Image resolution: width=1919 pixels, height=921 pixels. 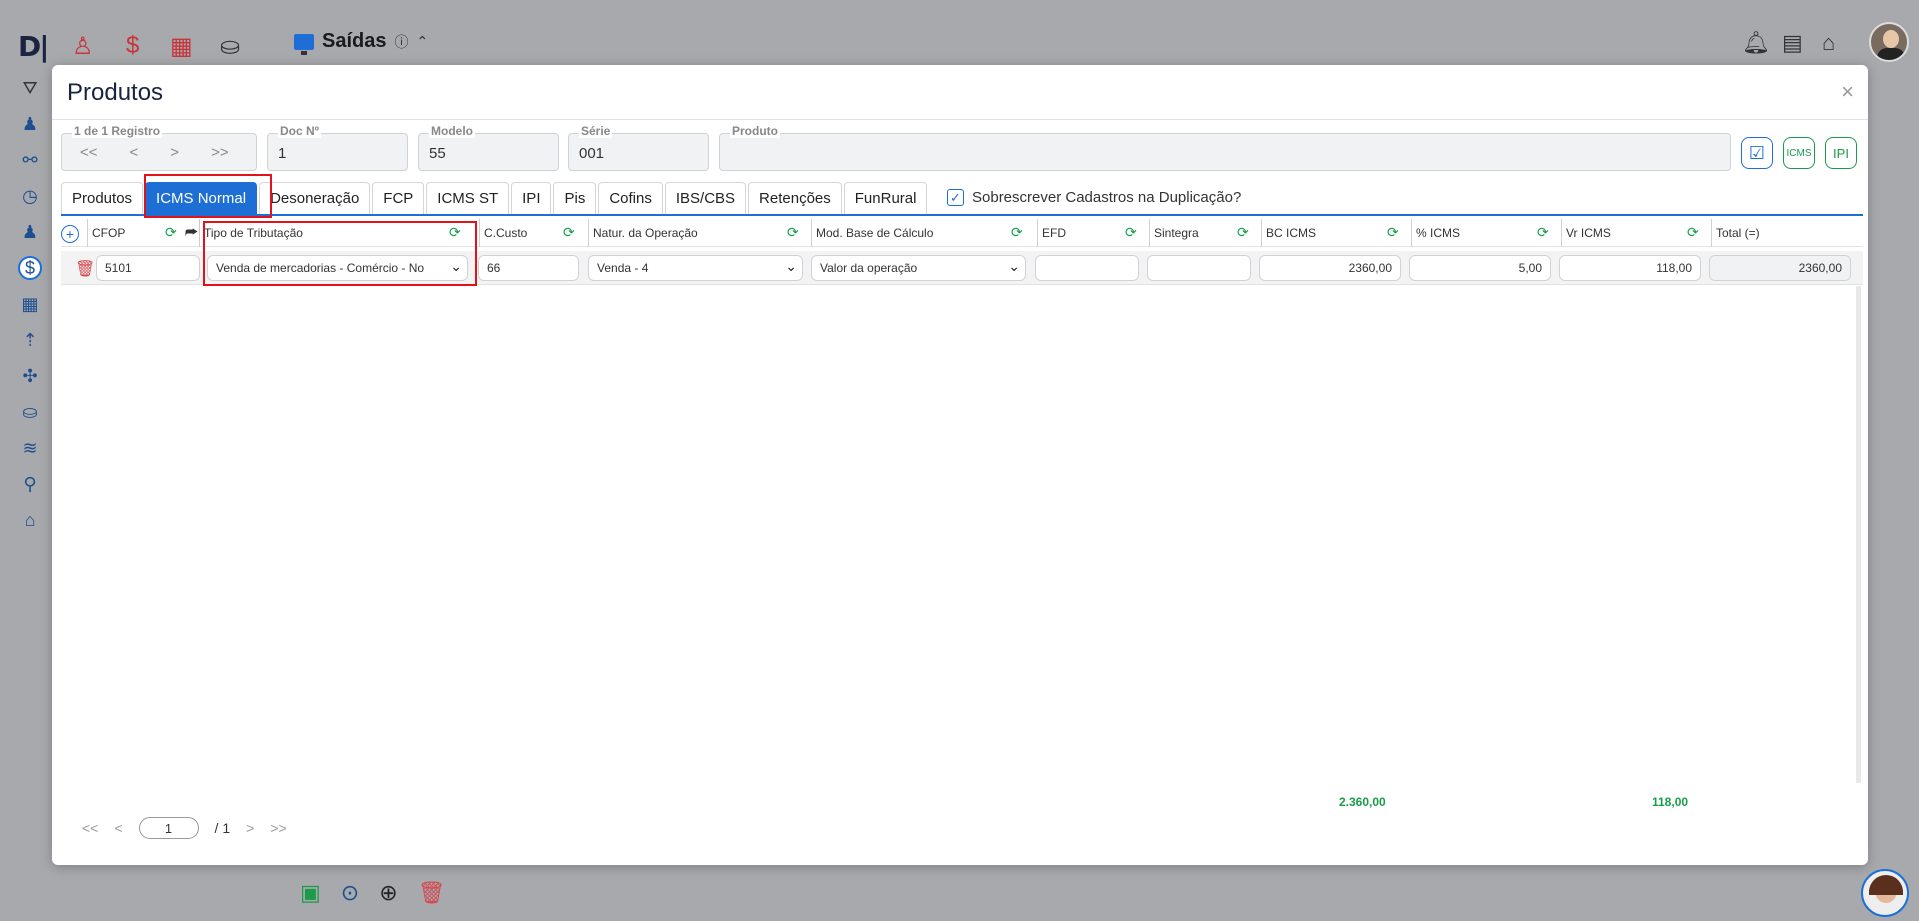 I want to click on total-bc-icms: 2.360,00, so click(x=1362, y=802).